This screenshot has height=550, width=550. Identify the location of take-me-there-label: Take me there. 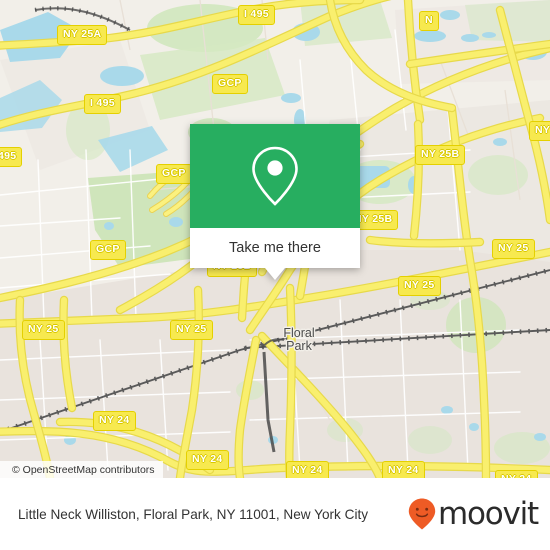
(275, 248).